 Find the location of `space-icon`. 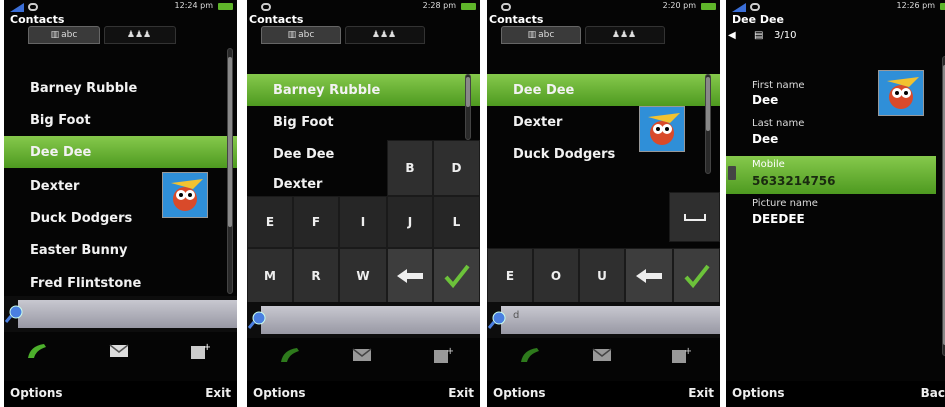

space-icon is located at coordinates (694, 217).